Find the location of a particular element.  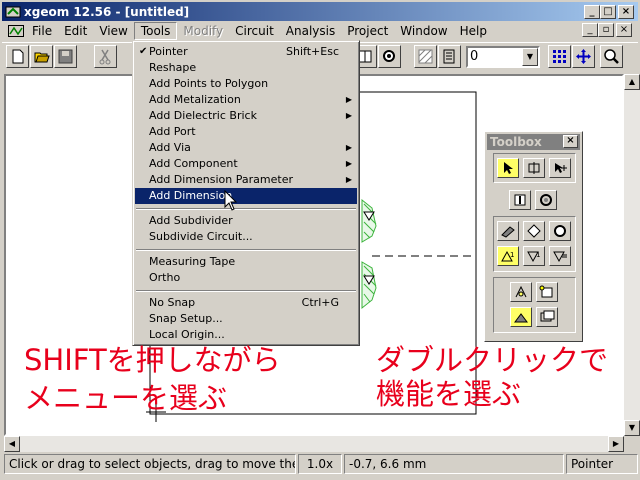

menu-edit: Edit is located at coordinates (75, 31).